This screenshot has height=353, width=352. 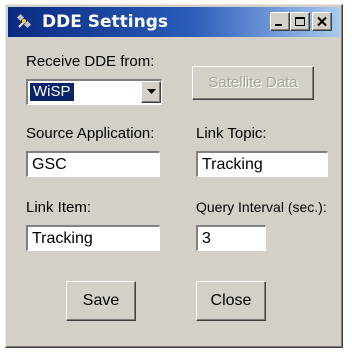 I want to click on chevron-down-icon, so click(x=151, y=91).